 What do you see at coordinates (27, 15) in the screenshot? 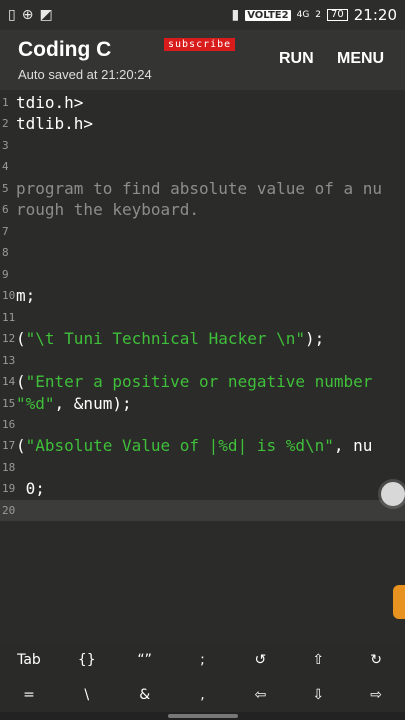
I see `add-circle-icon: ⊕` at bounding box center [27, 15].